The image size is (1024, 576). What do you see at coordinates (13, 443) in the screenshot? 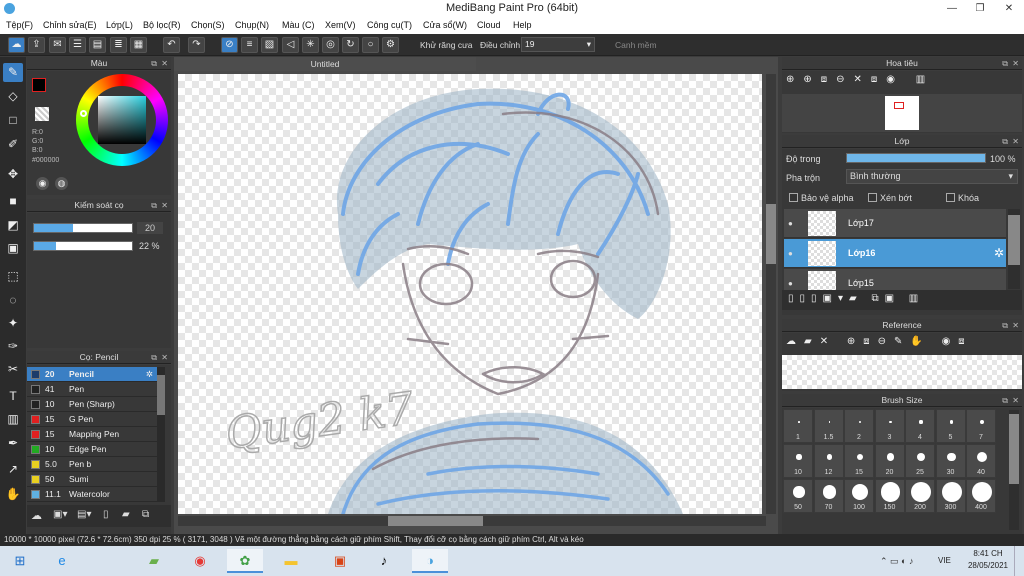
I see `eyedropper-tool-icon: ✒` at bounding box center [13, 443].